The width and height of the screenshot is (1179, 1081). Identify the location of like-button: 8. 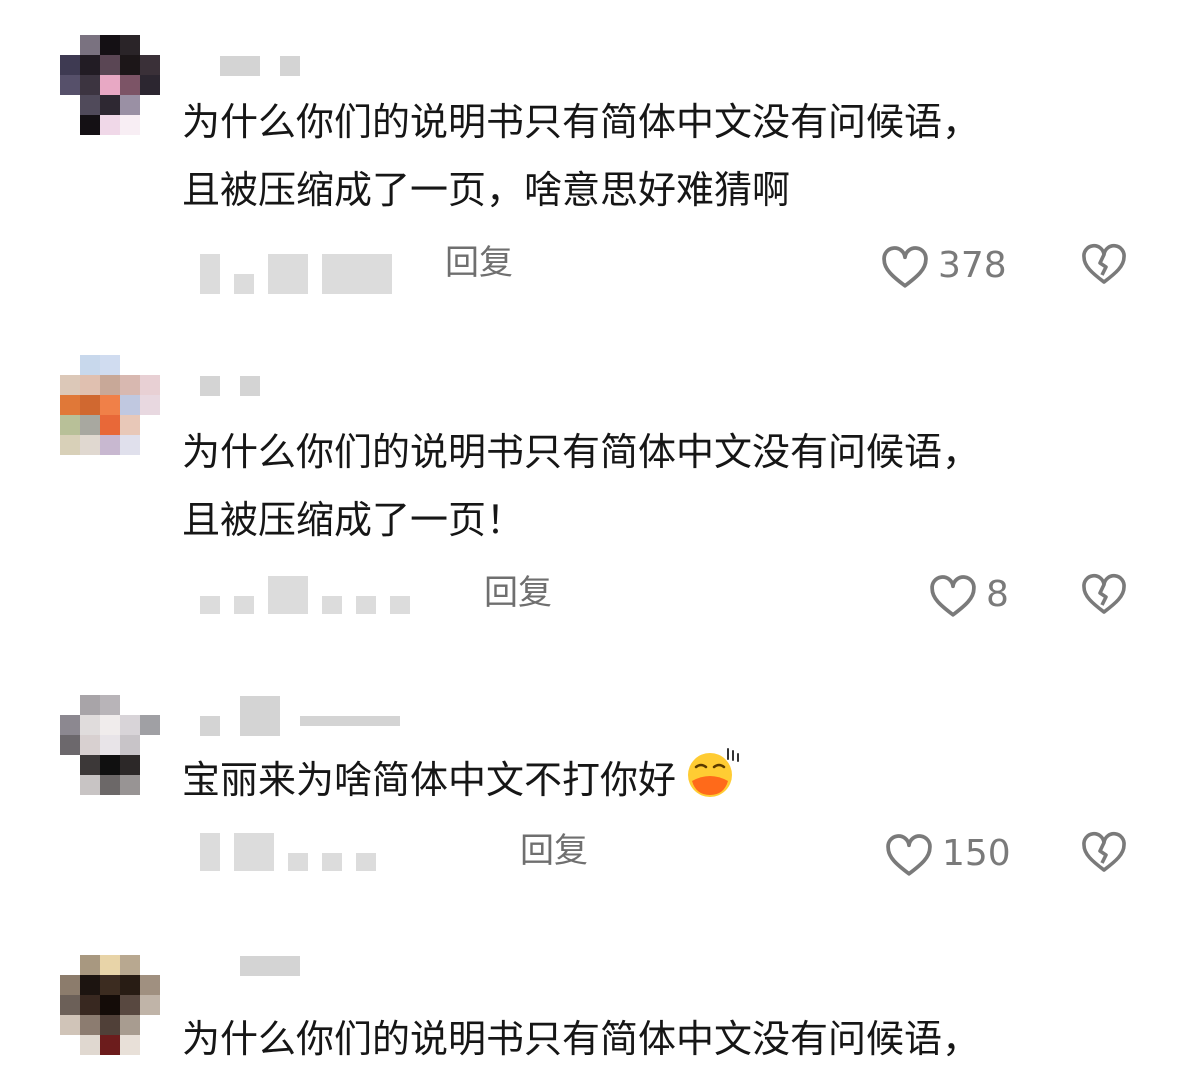
(968, 595).